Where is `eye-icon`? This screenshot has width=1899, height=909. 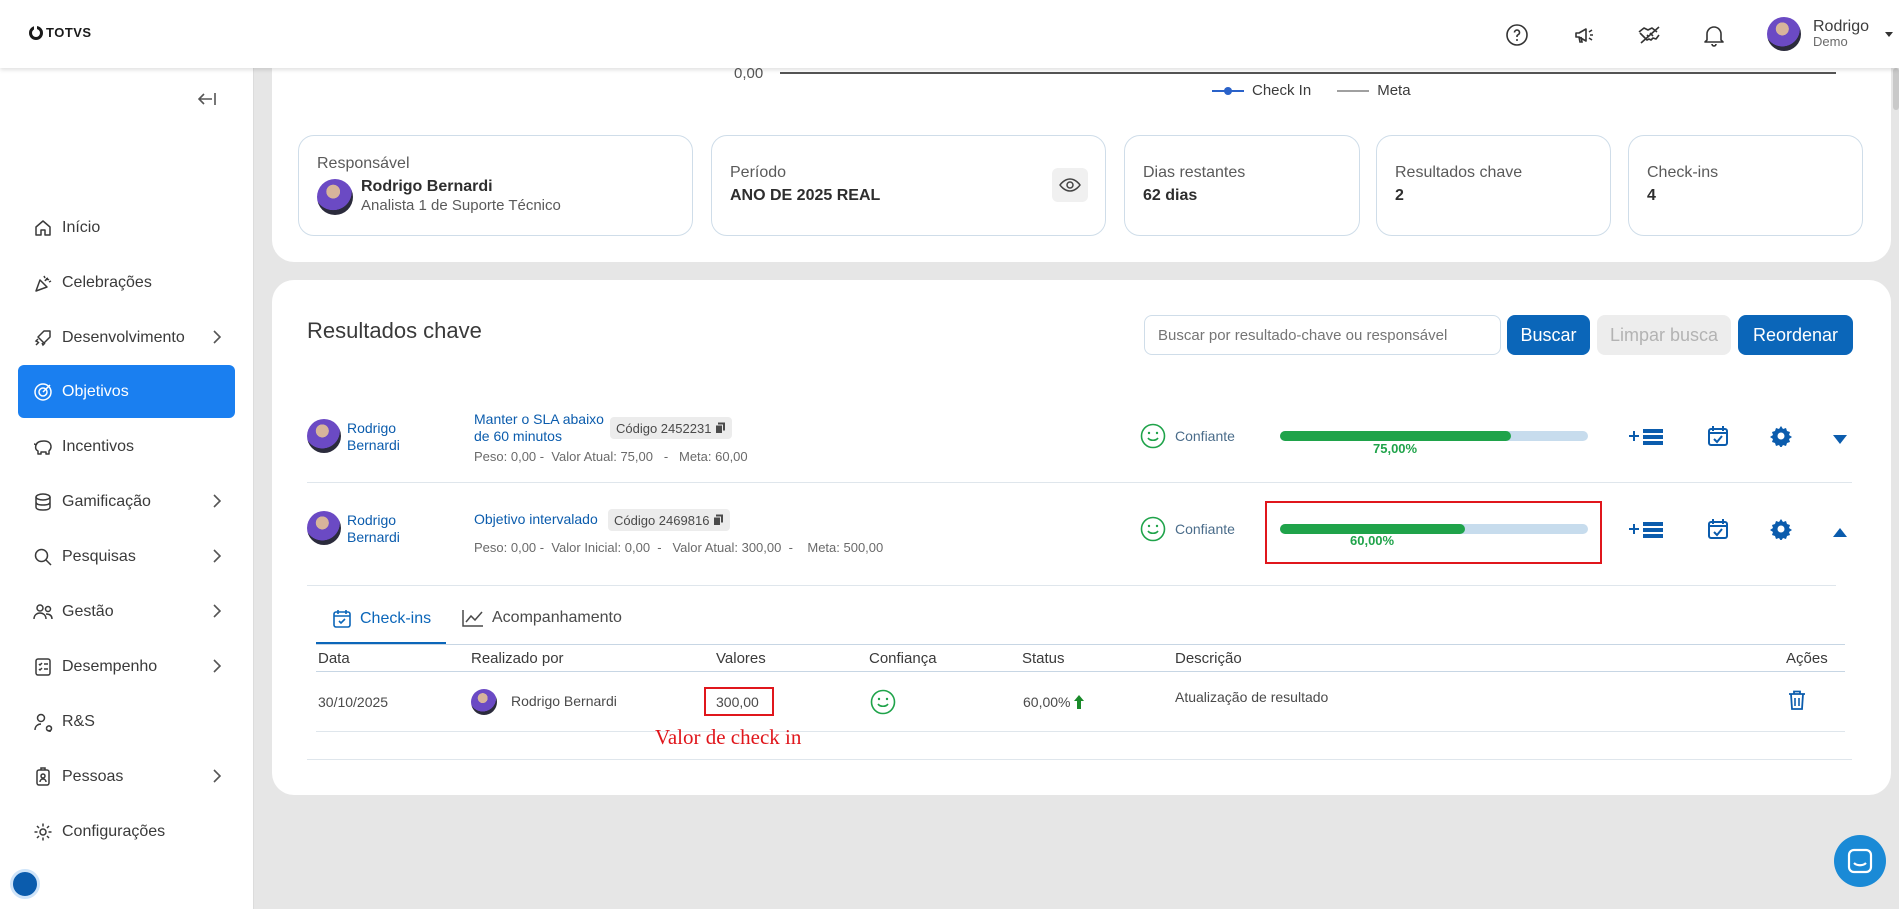 eye-icon is located at coordinates (1070, 185).